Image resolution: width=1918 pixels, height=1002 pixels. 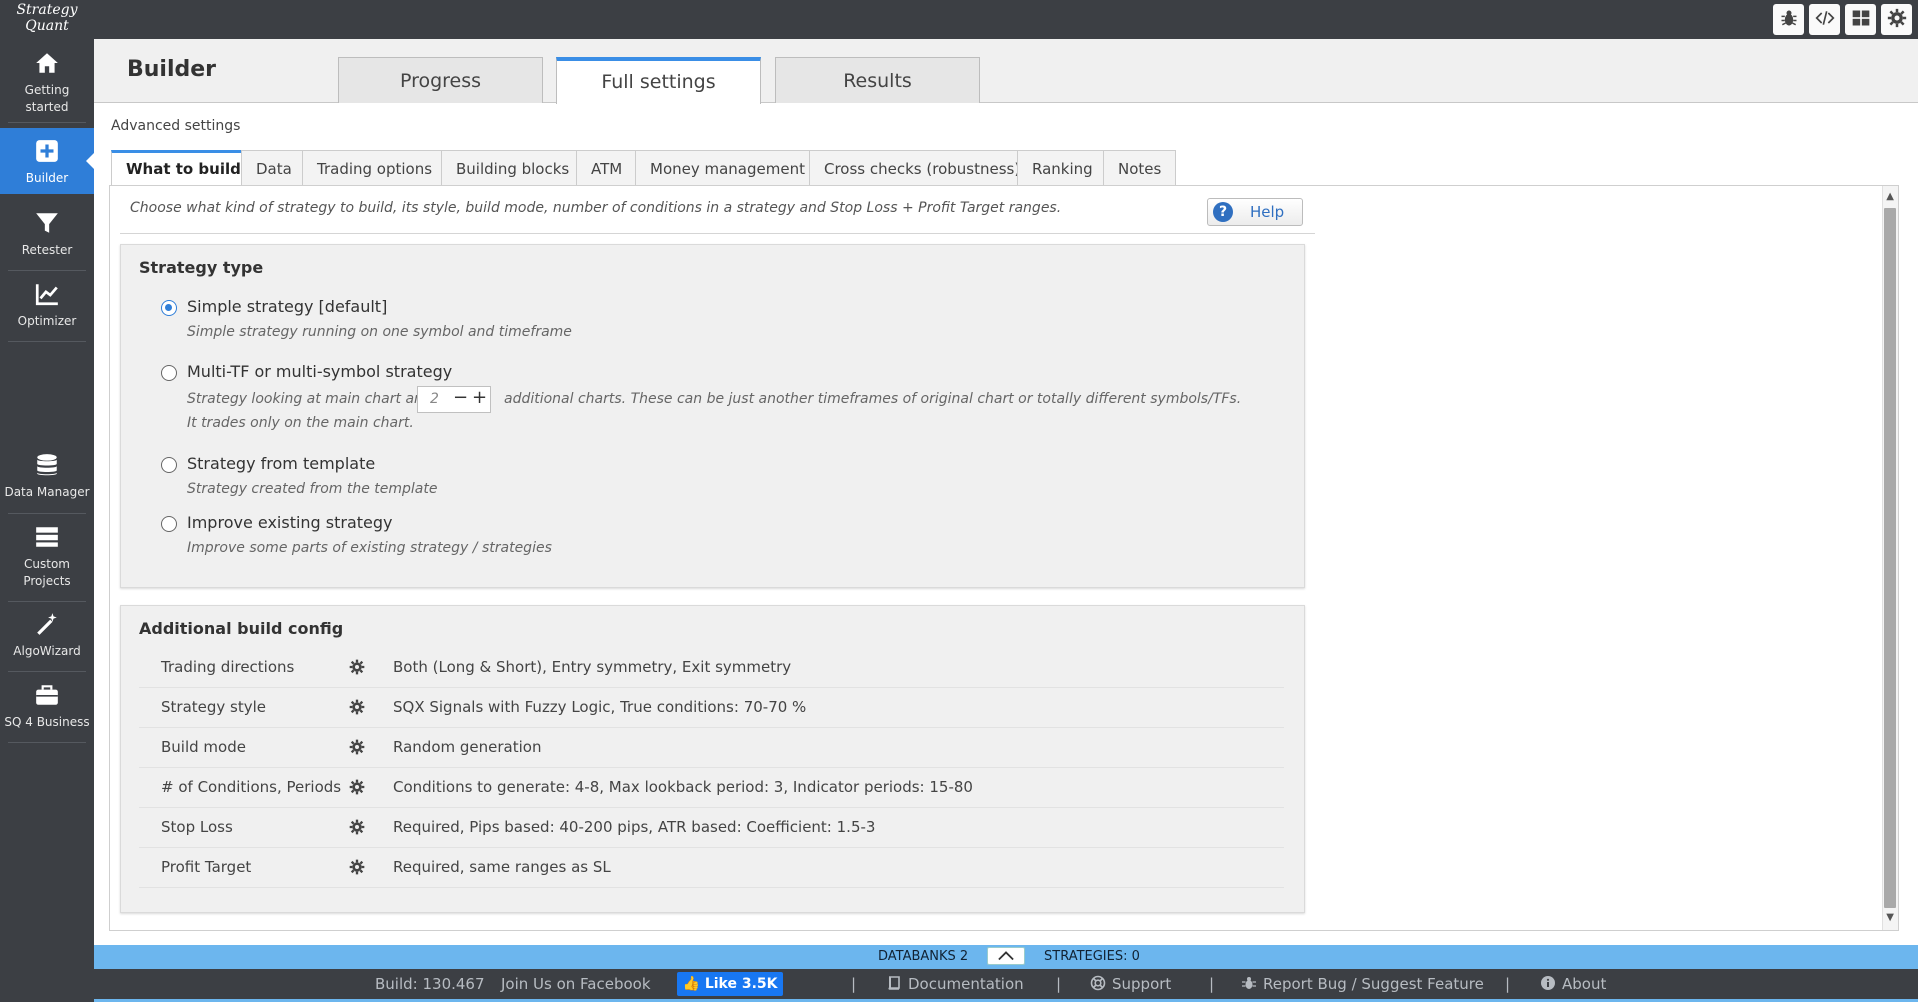 What do you see at coordinates (169, 308) in the screenshot?
I see `radio-simple-strategy` at bounding box center [169, 308].